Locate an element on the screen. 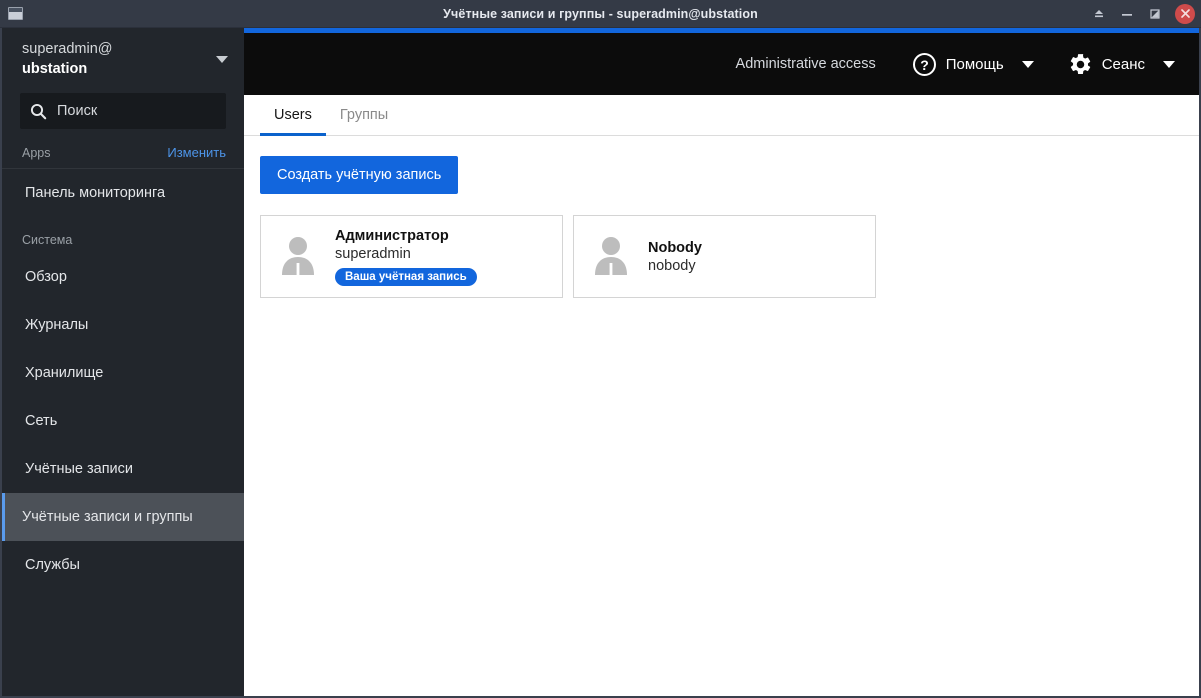 This screenshot has height=698, width=1201. sidebar-item-label: Сеть is located at coordinates (41, 421).